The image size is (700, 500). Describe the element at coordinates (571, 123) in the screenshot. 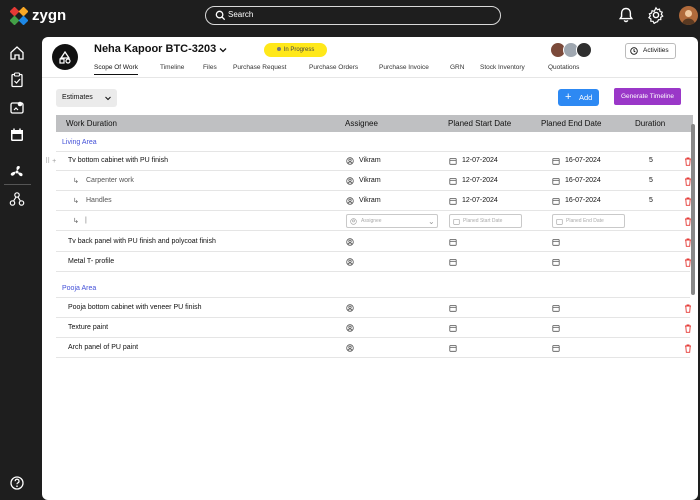

I see `column-end-date: Planed End Date` at that location.